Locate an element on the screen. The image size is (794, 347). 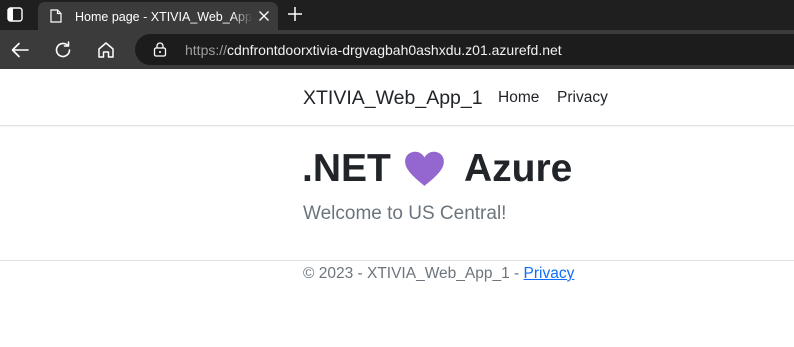
browser-tab-active: Home page - XTIVIA_Web_App_1 is located at coordinates (158, 16).